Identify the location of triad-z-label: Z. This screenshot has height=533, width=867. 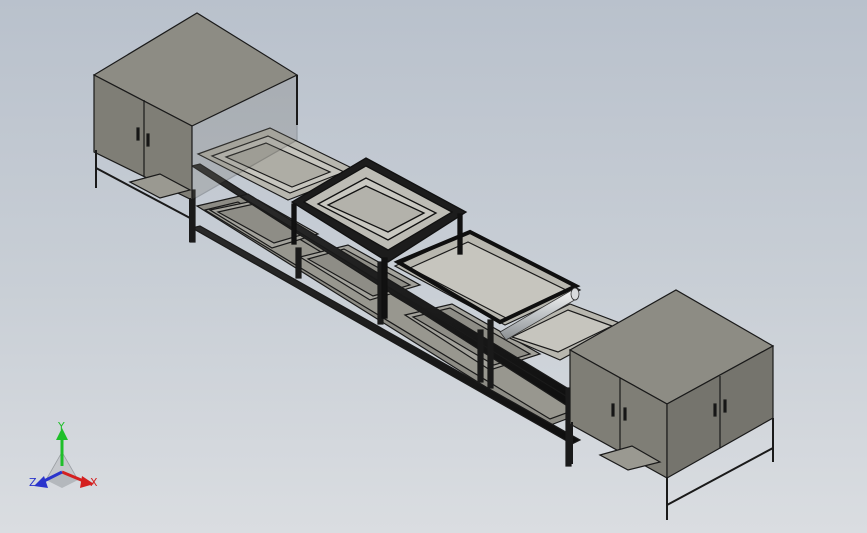
(33, 482).